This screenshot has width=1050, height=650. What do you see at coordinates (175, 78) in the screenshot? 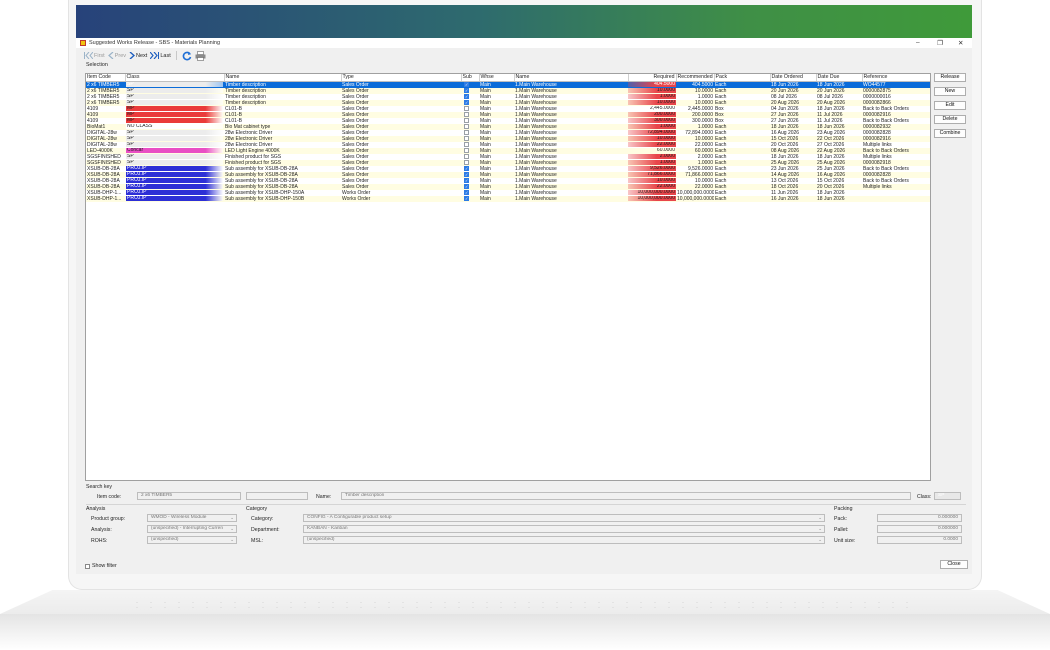
I see `column-header: Class` at bounding box center [175, 78].